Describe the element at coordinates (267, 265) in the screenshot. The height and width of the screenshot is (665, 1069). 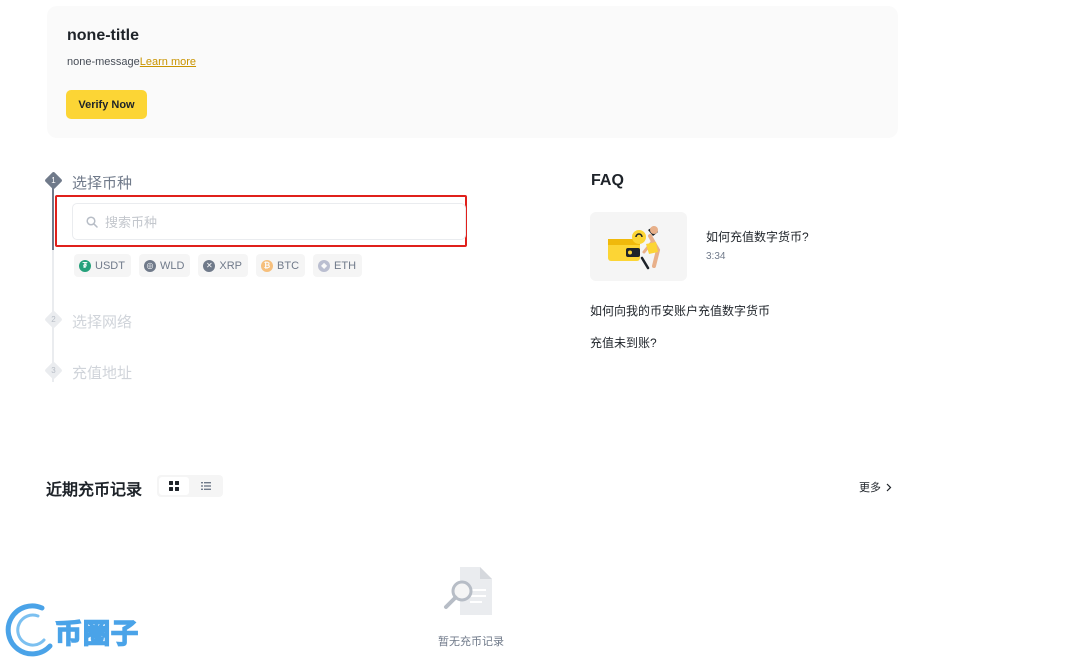
I see `btc-icon: ₿` at that location.